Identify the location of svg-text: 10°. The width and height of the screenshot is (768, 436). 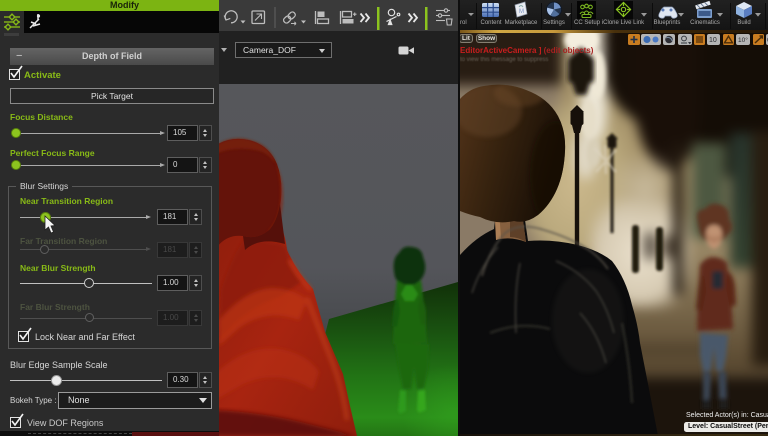
(743, 40).